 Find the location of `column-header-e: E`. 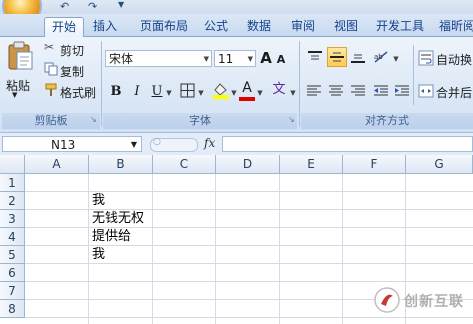

column-header-e: E is located at coordinates (311, 164).